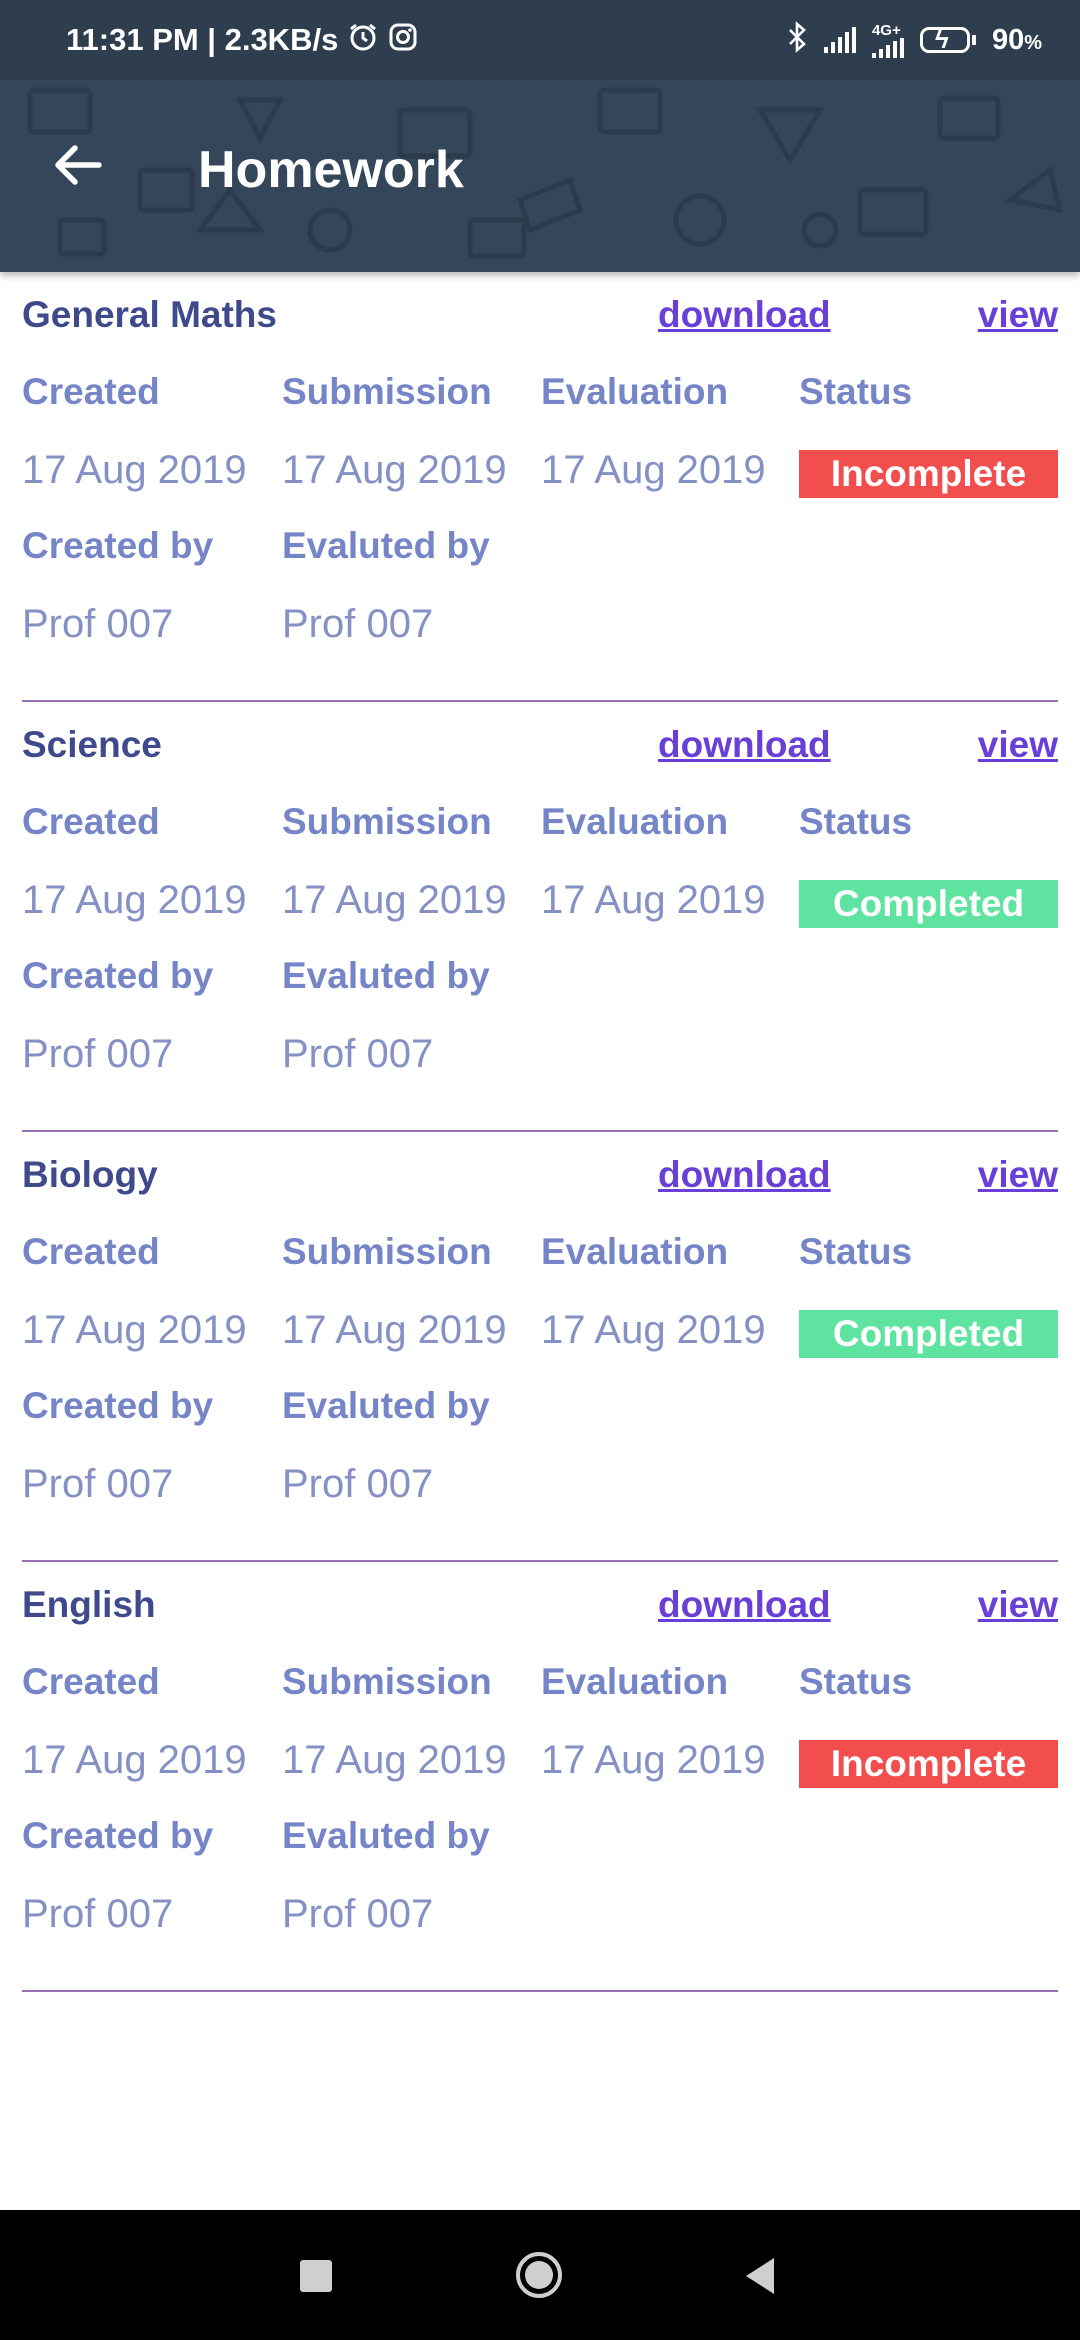 This screenshot has width=1080, height=2340. Describe the element at coordinates (887, 47) in the screenshot. I see `signal-2-icon` at that location.